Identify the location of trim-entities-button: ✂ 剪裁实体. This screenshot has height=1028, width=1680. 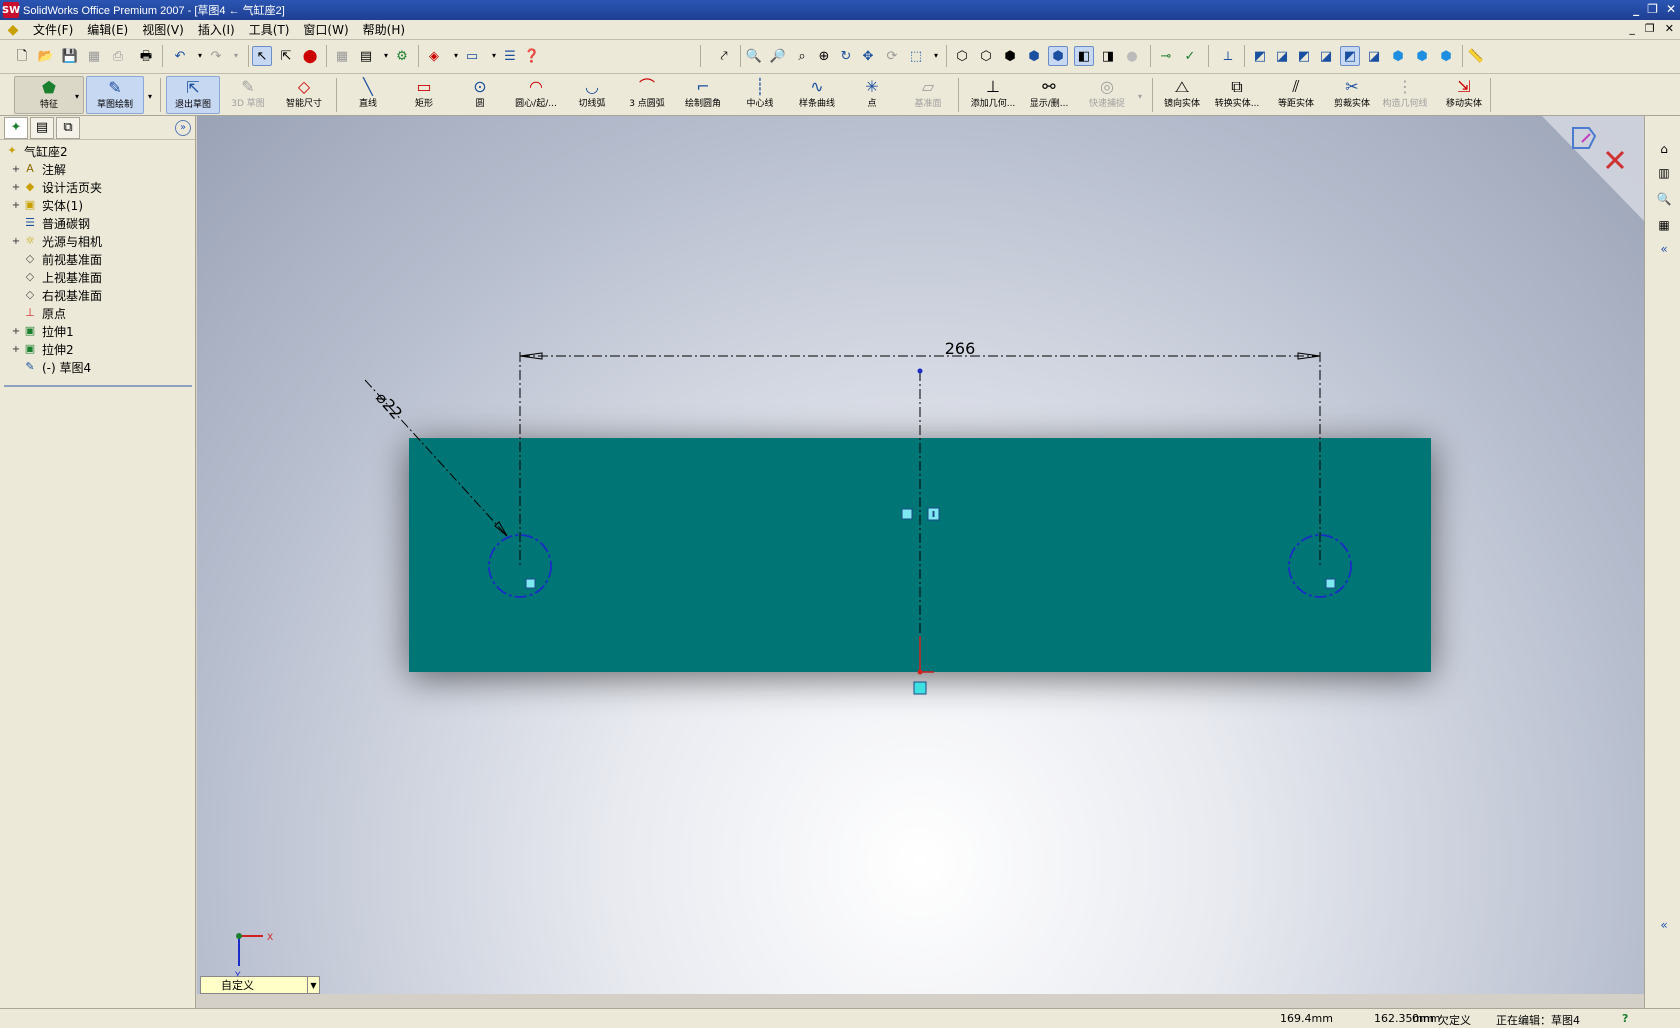
(1352, 95).